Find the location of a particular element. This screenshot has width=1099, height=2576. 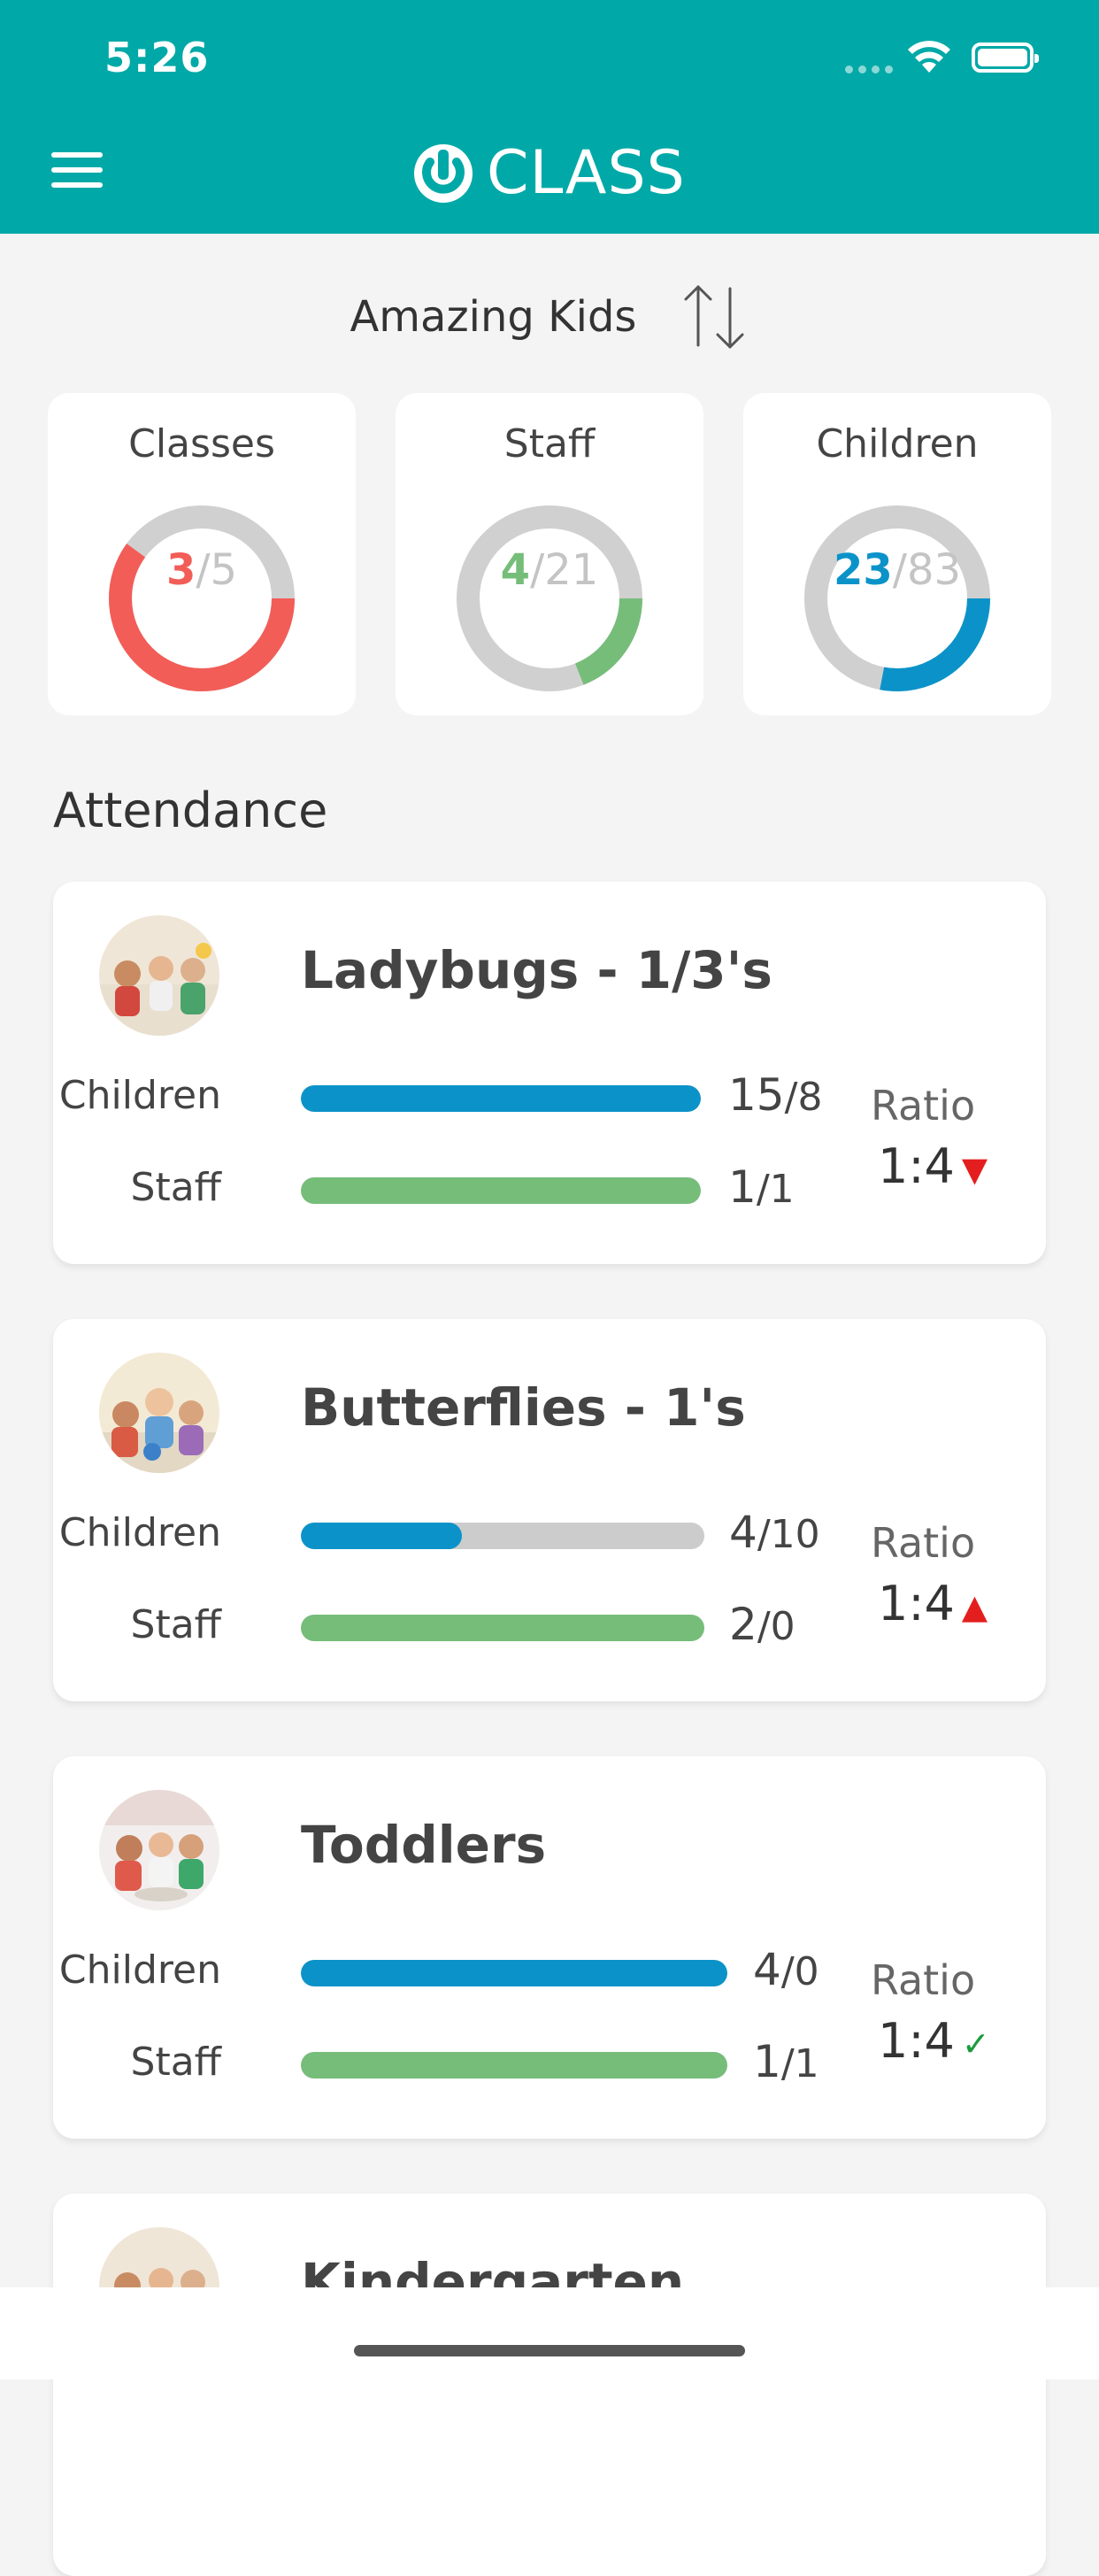

ratio-value: 1:4 ✓ is located at coordinates (934, 2041).